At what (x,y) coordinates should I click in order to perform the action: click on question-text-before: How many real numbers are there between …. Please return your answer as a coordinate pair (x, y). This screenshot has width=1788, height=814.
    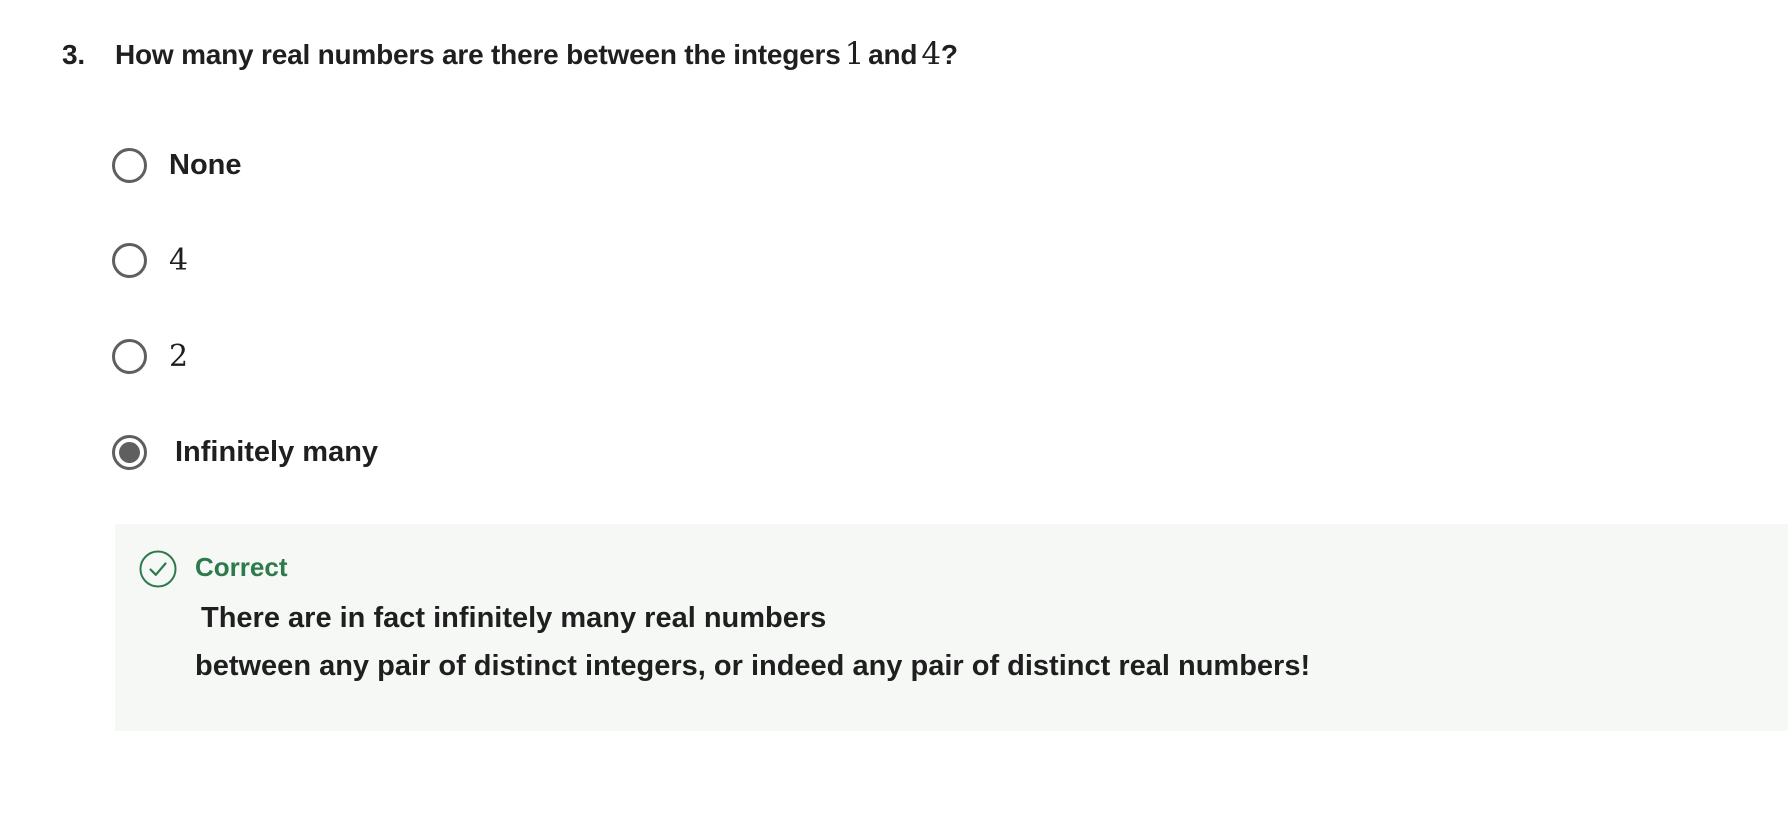
    Looking at the image, I should click on (478, 54).